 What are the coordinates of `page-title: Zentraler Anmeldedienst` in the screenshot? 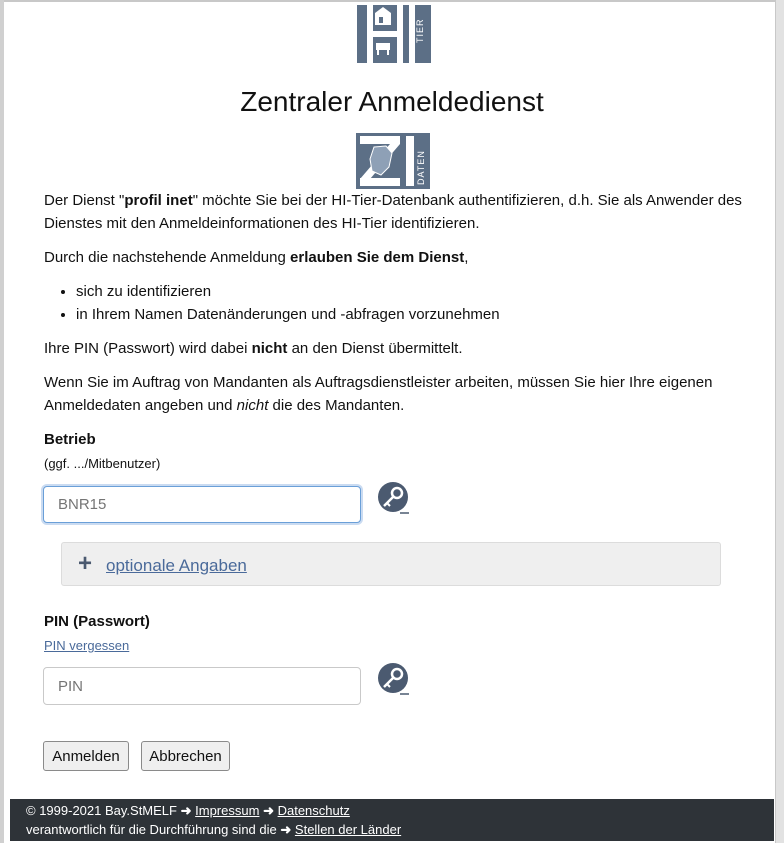 It's located at (392, 101).